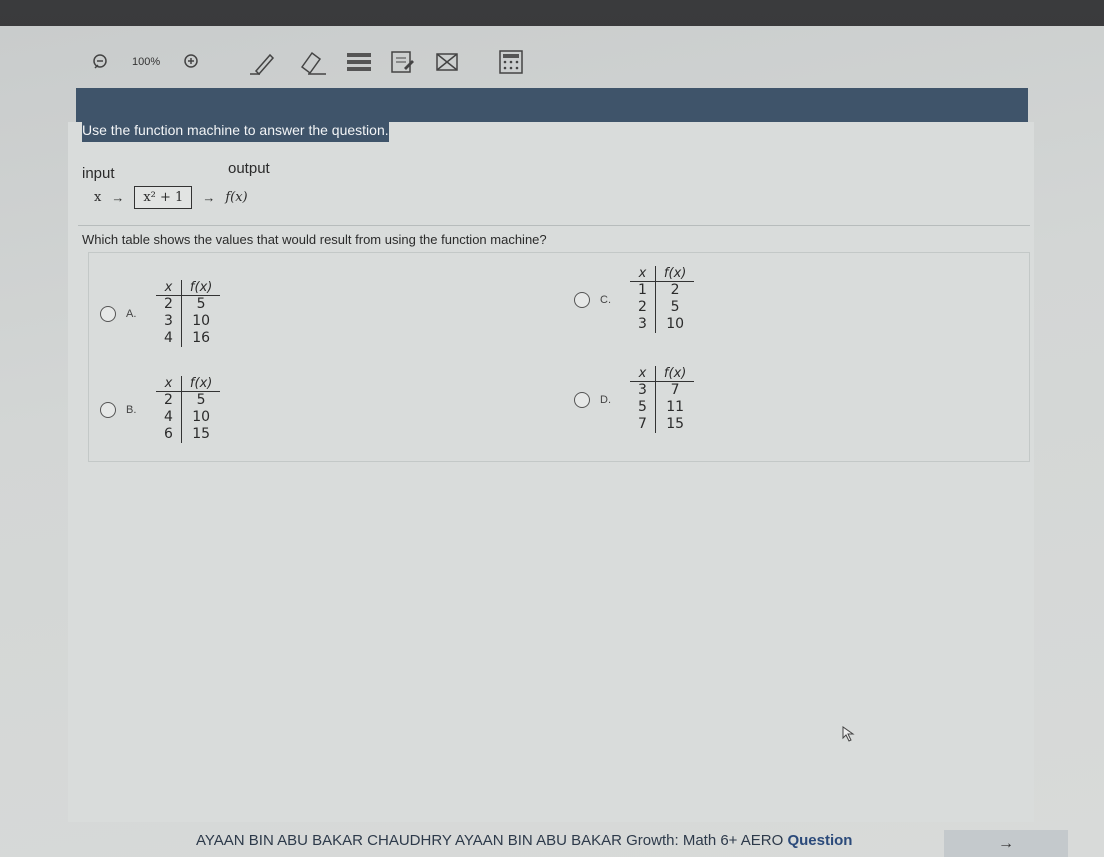  What do you see at coordinates (236, 197) in the screenshot?
I see `machine-output: f(x)` at bounding box center [236, 197].